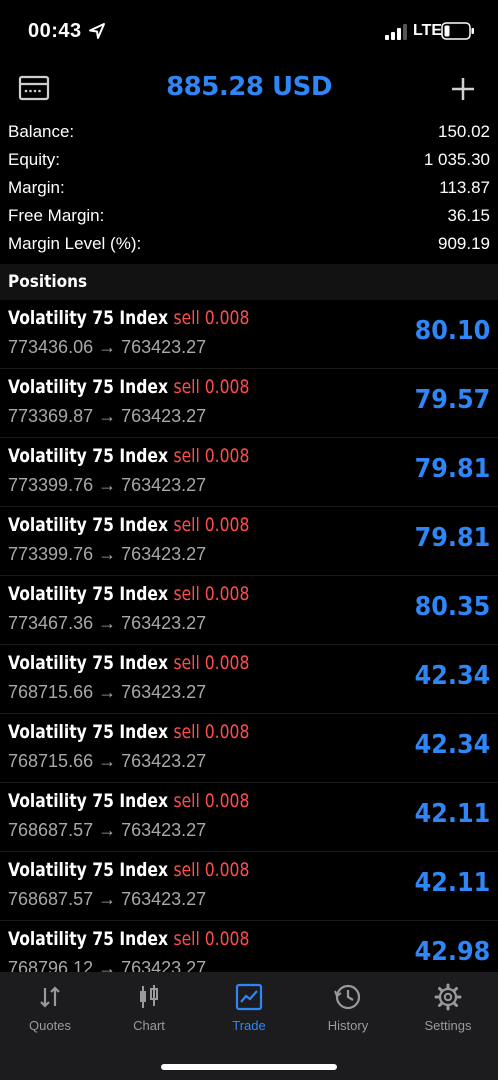 This screenshot has height=1080, width=498. What do you see at coordinates (50, 997) in the screenshot?
I see `quotes-icon` at bounding box center [50, 997].